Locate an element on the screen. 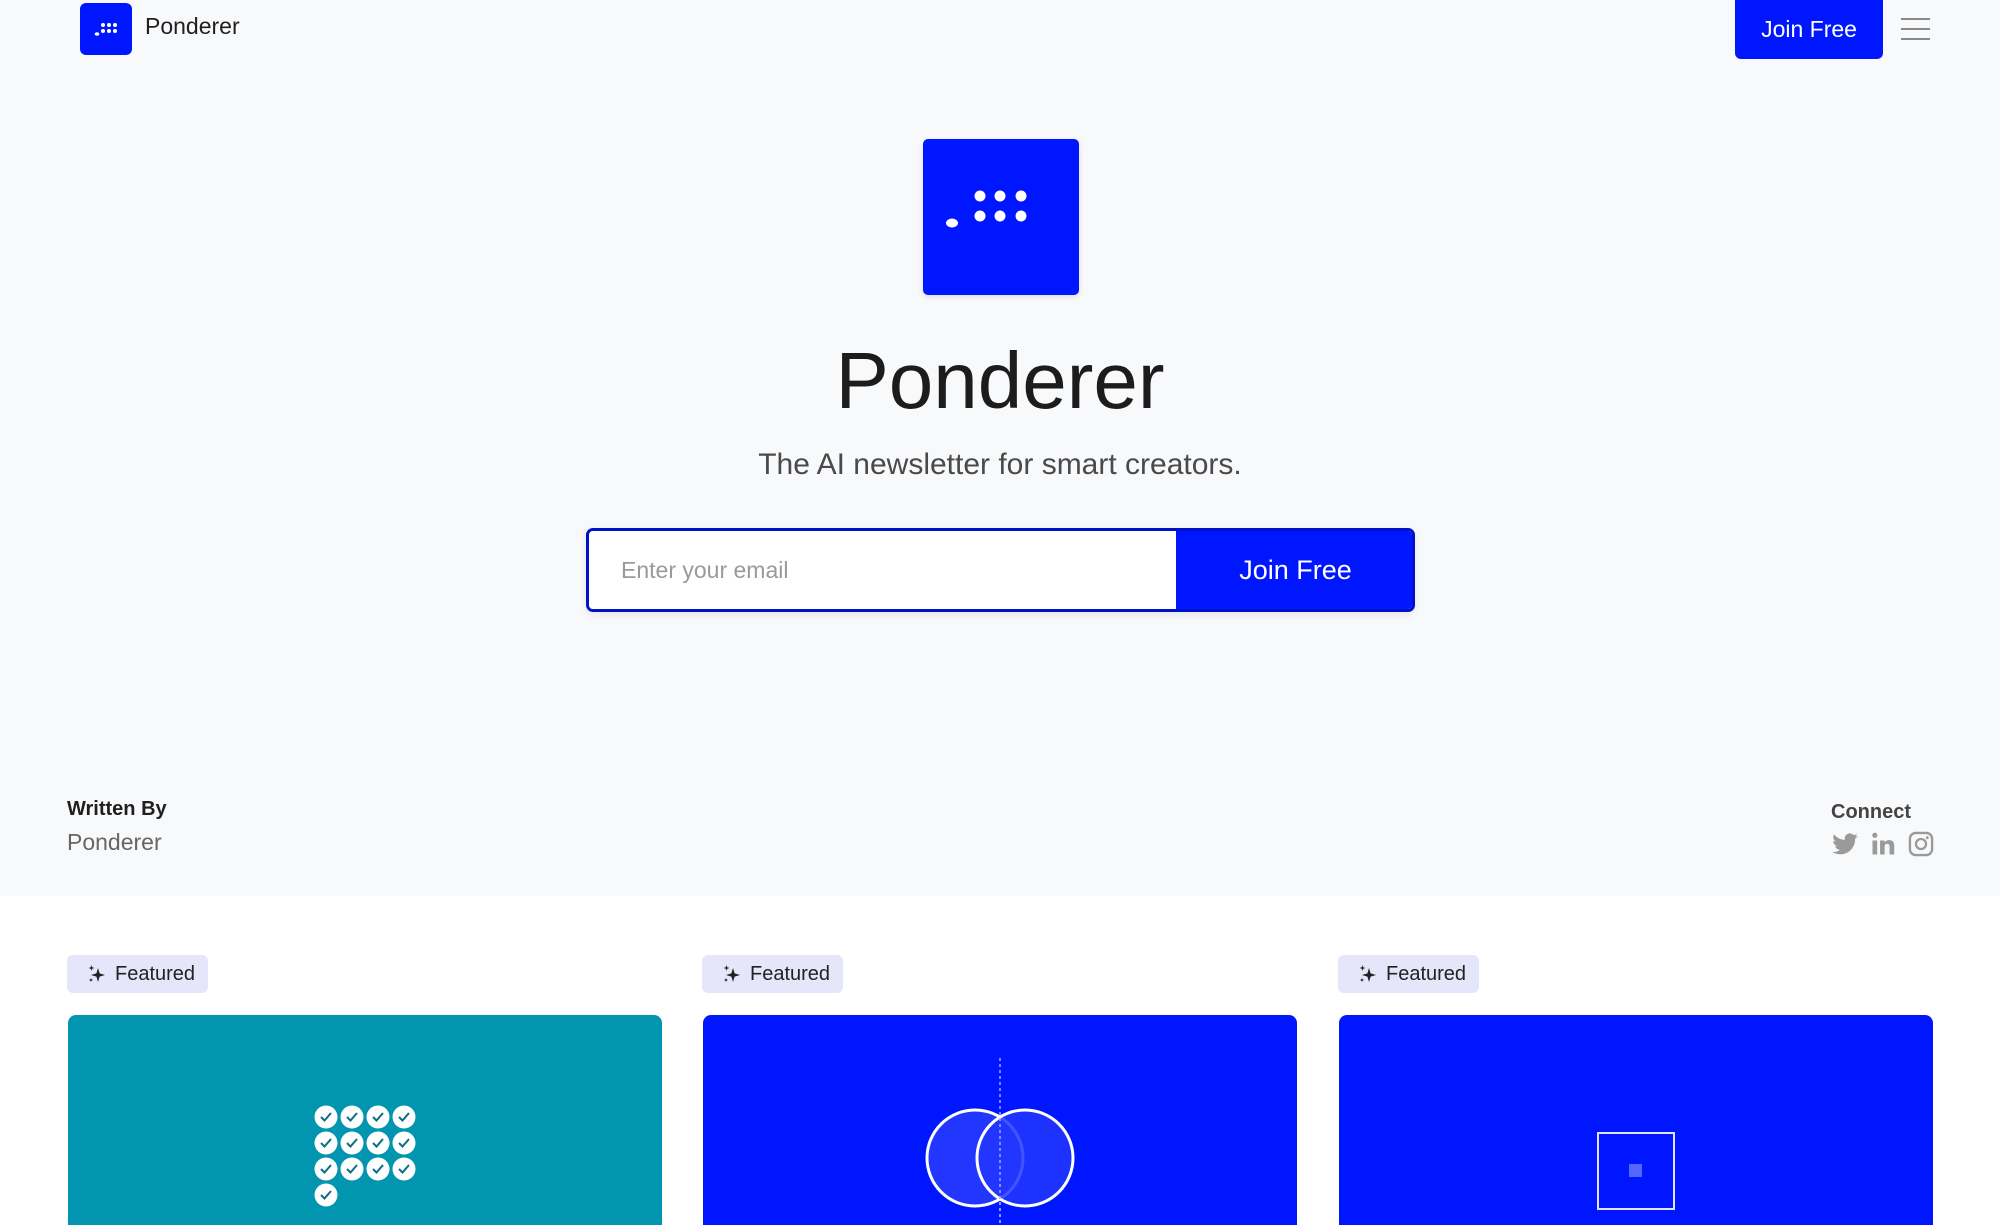  instagram-icon is located at coordinates (1921, 844).